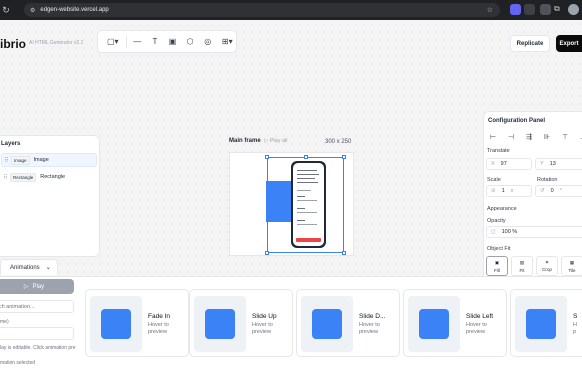 This screenshot has height=374, width=582. Describe the element at coordinates (547, 269) in the screenshot. I see `fit-option-label: Crop` at that location.